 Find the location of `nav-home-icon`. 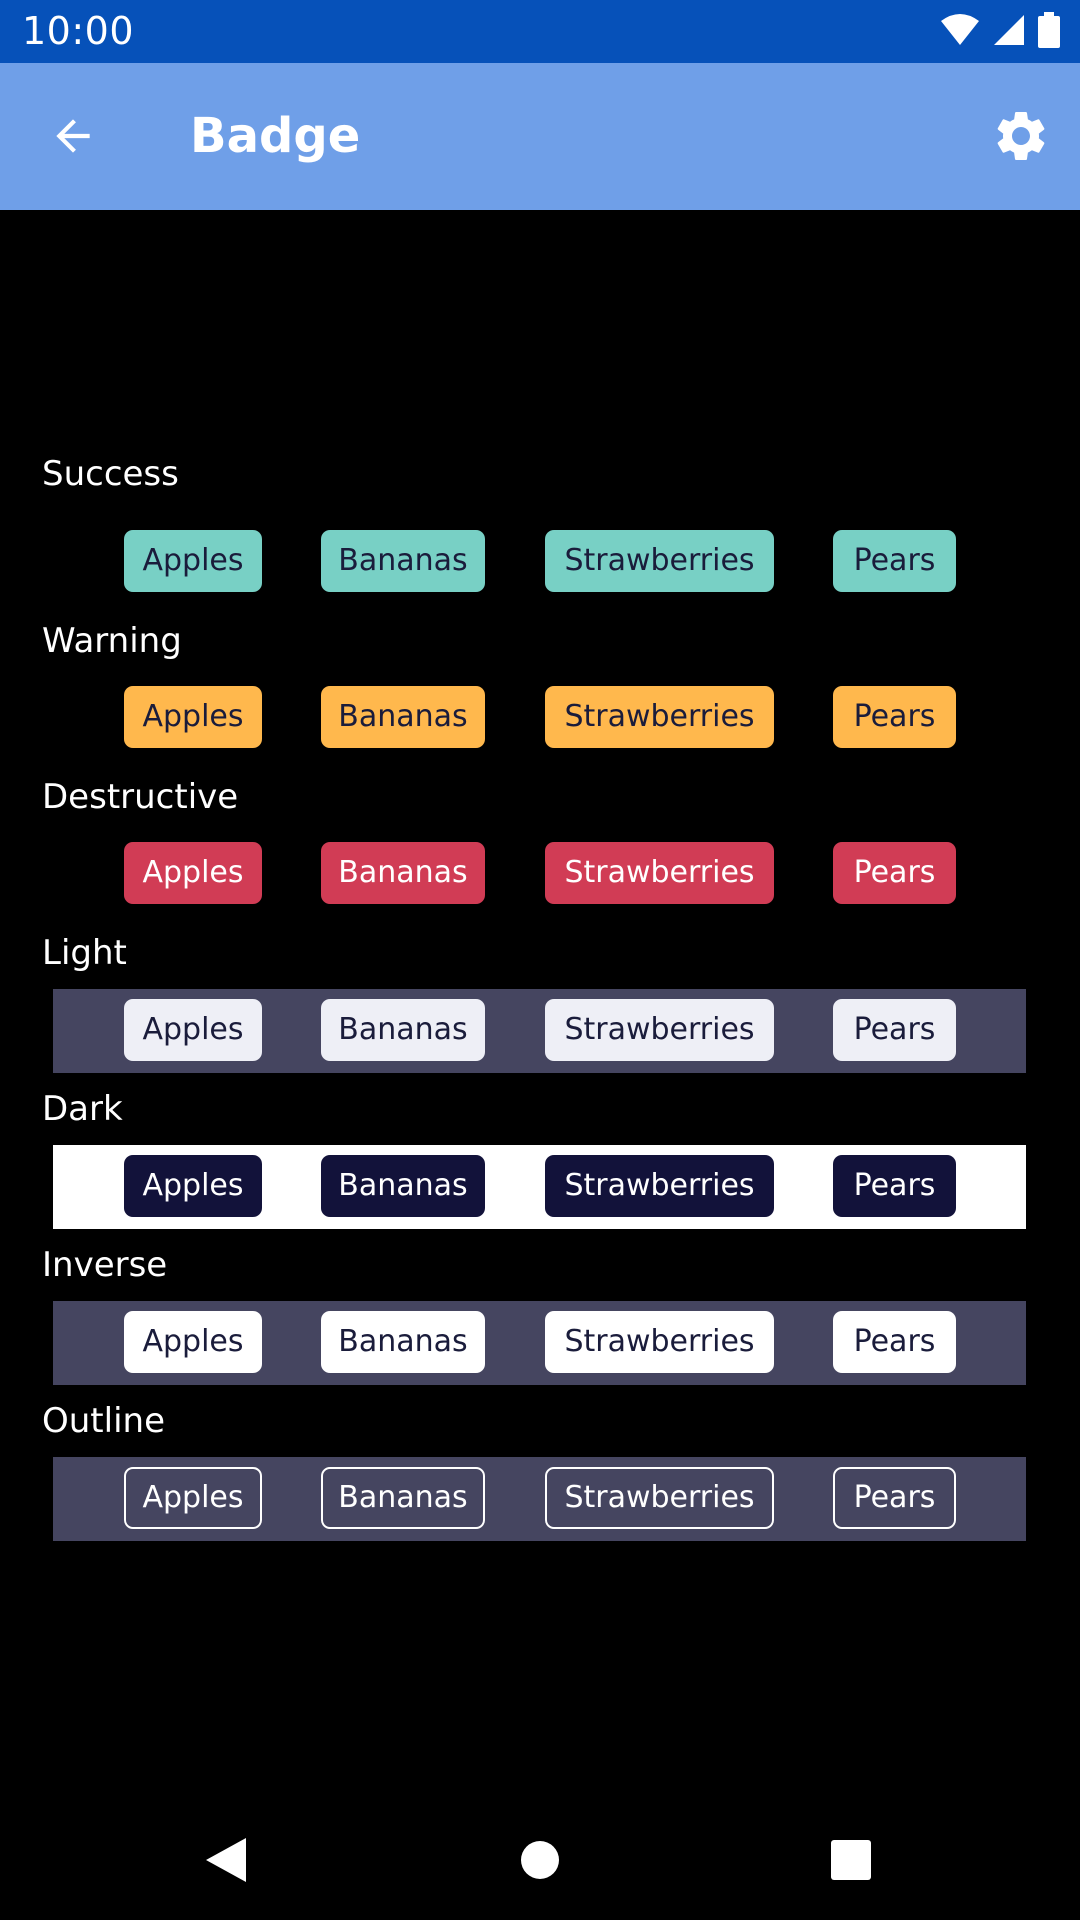

nav-home-icon is located at coordinates (540, 1860).